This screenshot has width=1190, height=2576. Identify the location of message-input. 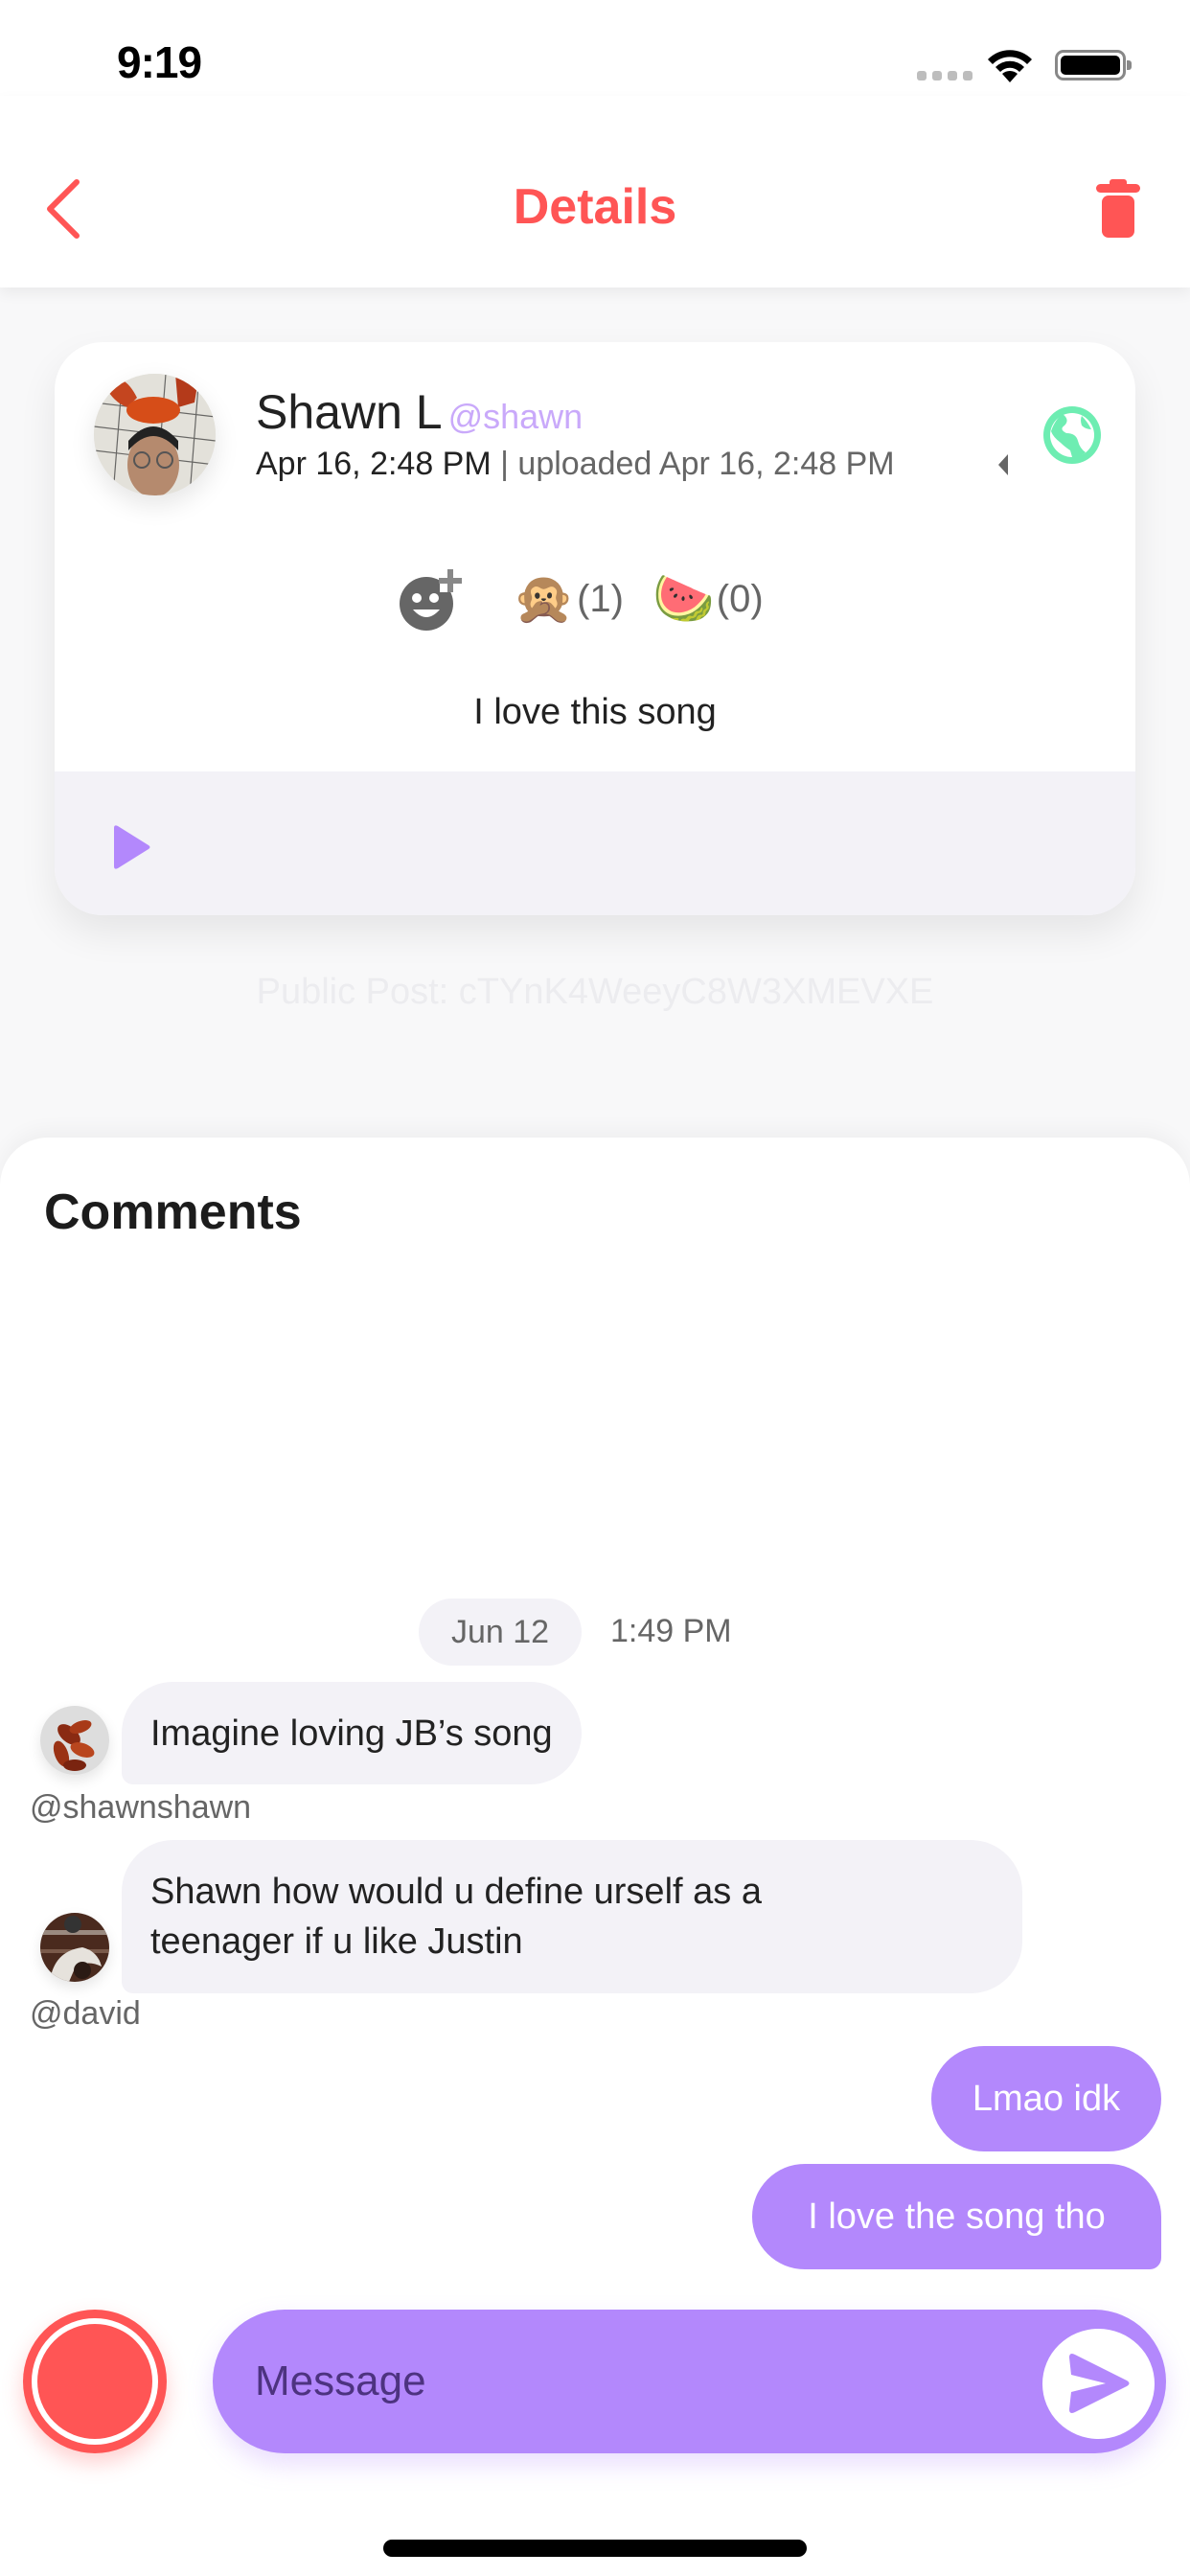
(638, 2381).